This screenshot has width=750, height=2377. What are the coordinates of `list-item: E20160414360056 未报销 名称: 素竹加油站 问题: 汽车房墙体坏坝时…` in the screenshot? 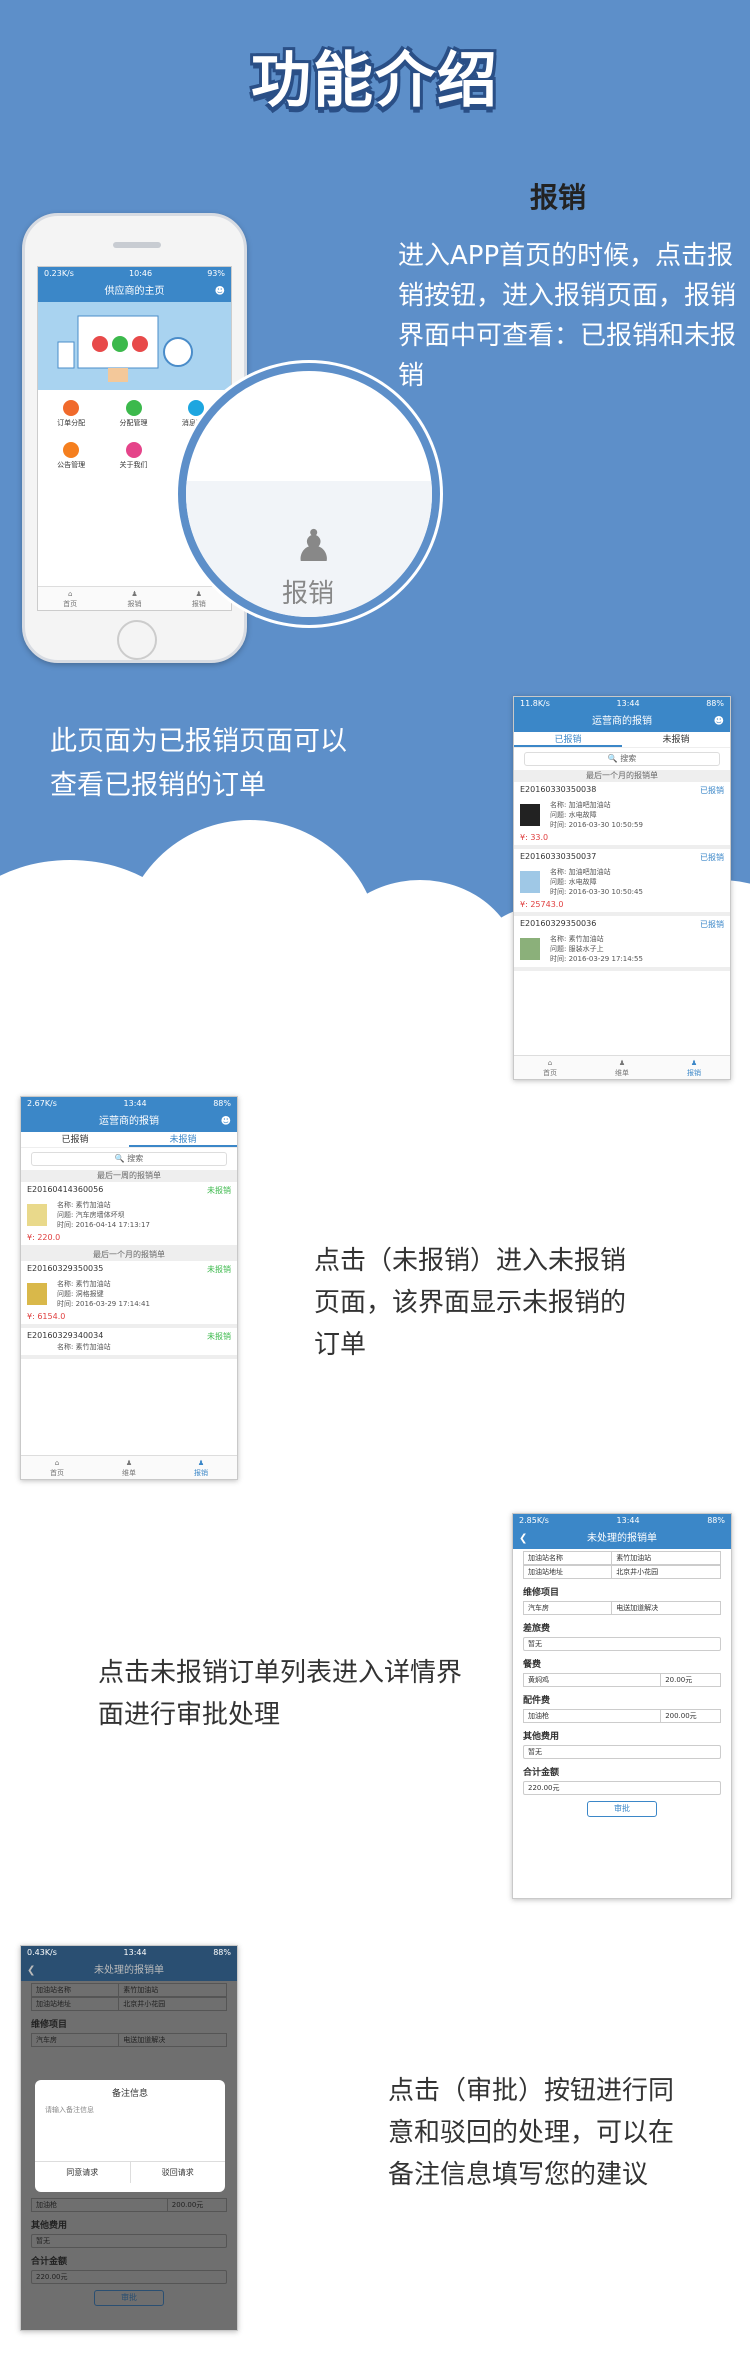 It's located at (129, 1215).